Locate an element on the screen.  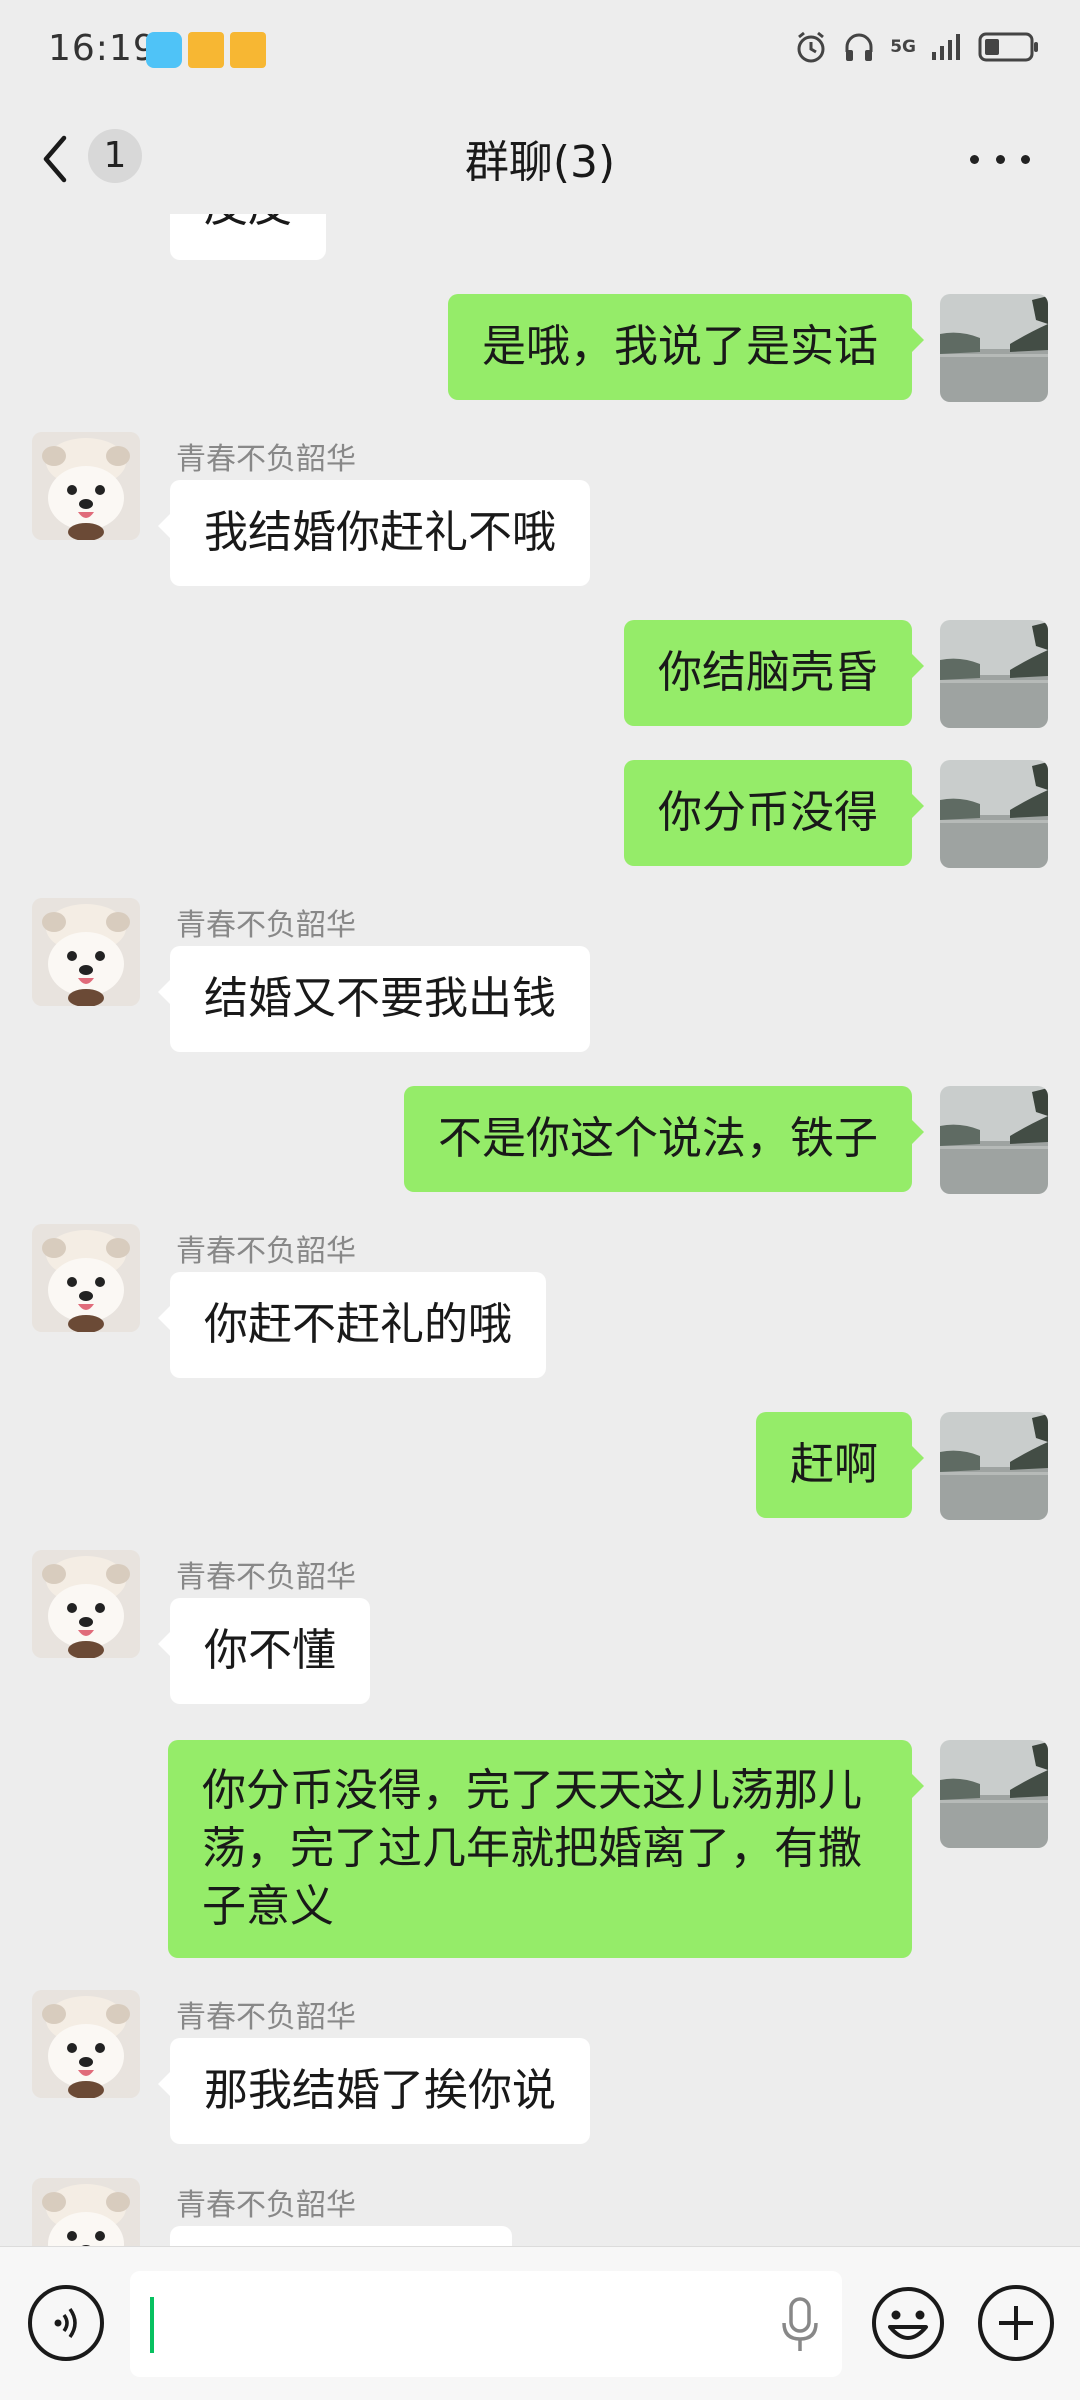
message-bubble-incoming is located at coordinates (341, 2236).